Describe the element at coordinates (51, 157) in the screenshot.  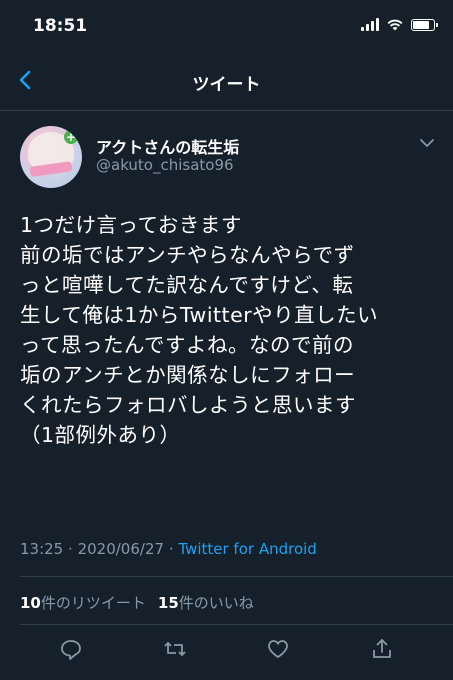
I see `avatar: +` at that location.